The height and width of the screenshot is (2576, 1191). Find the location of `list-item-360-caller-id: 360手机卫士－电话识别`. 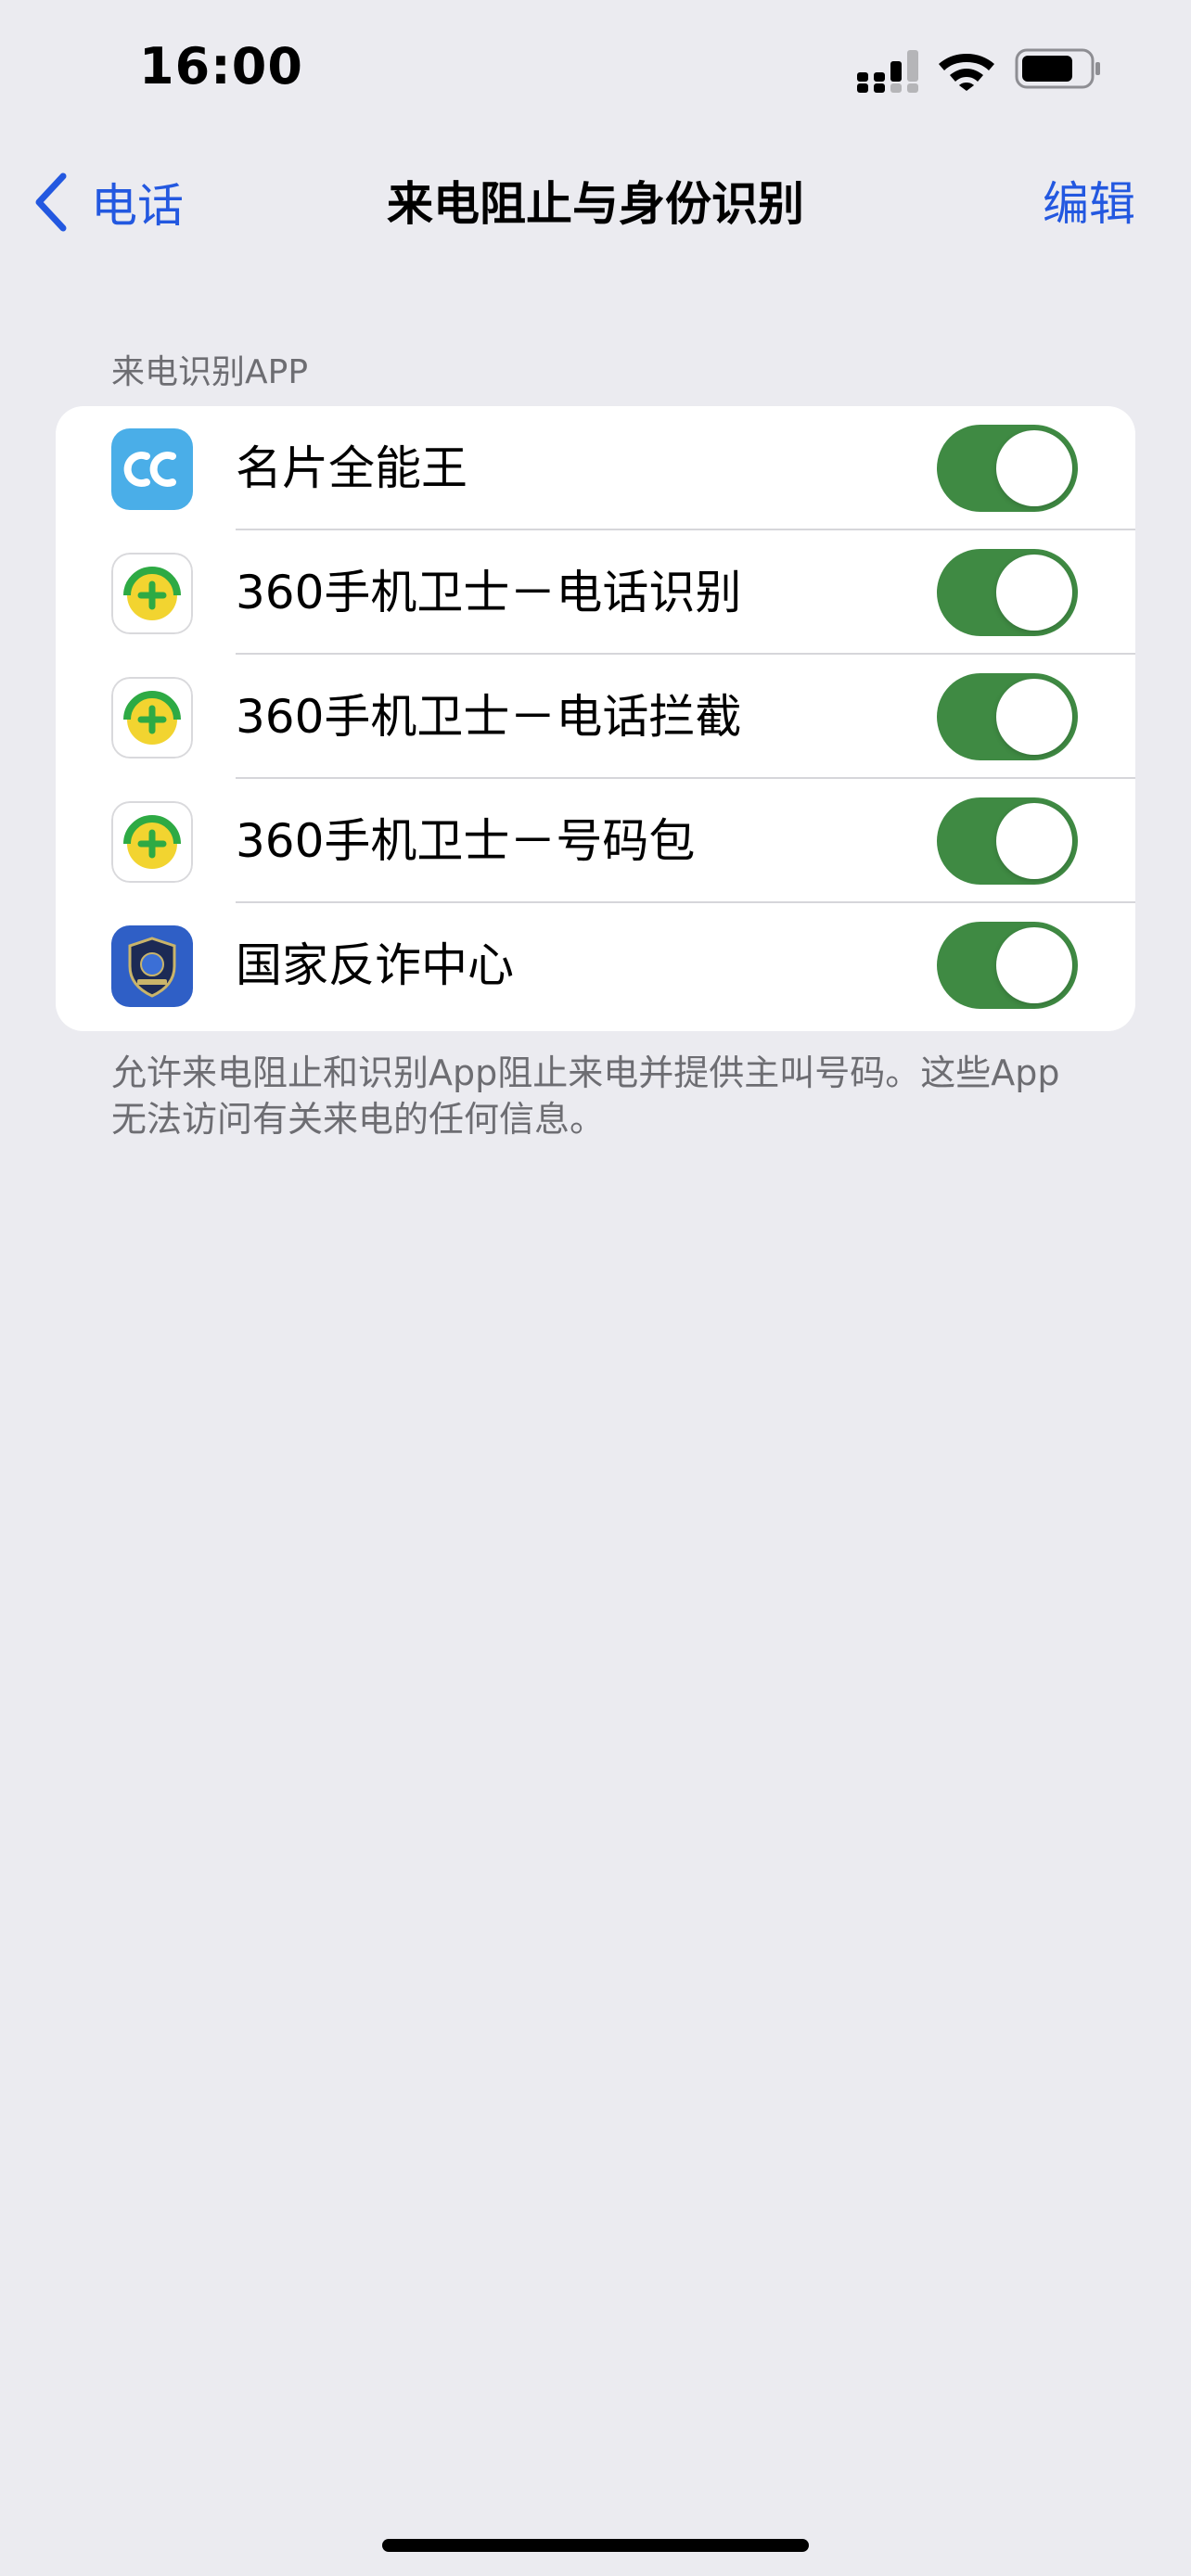

list-item-360-caller-id: 360手机卫士－电话识别 is located at coordinates (595, 592).